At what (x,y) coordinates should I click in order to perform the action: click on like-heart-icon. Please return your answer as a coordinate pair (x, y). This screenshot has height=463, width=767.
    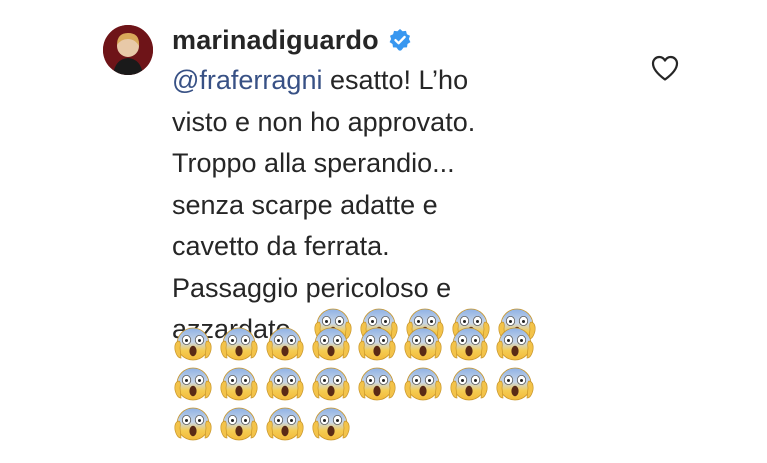
    Looking at the image, I should click on (665, 68).